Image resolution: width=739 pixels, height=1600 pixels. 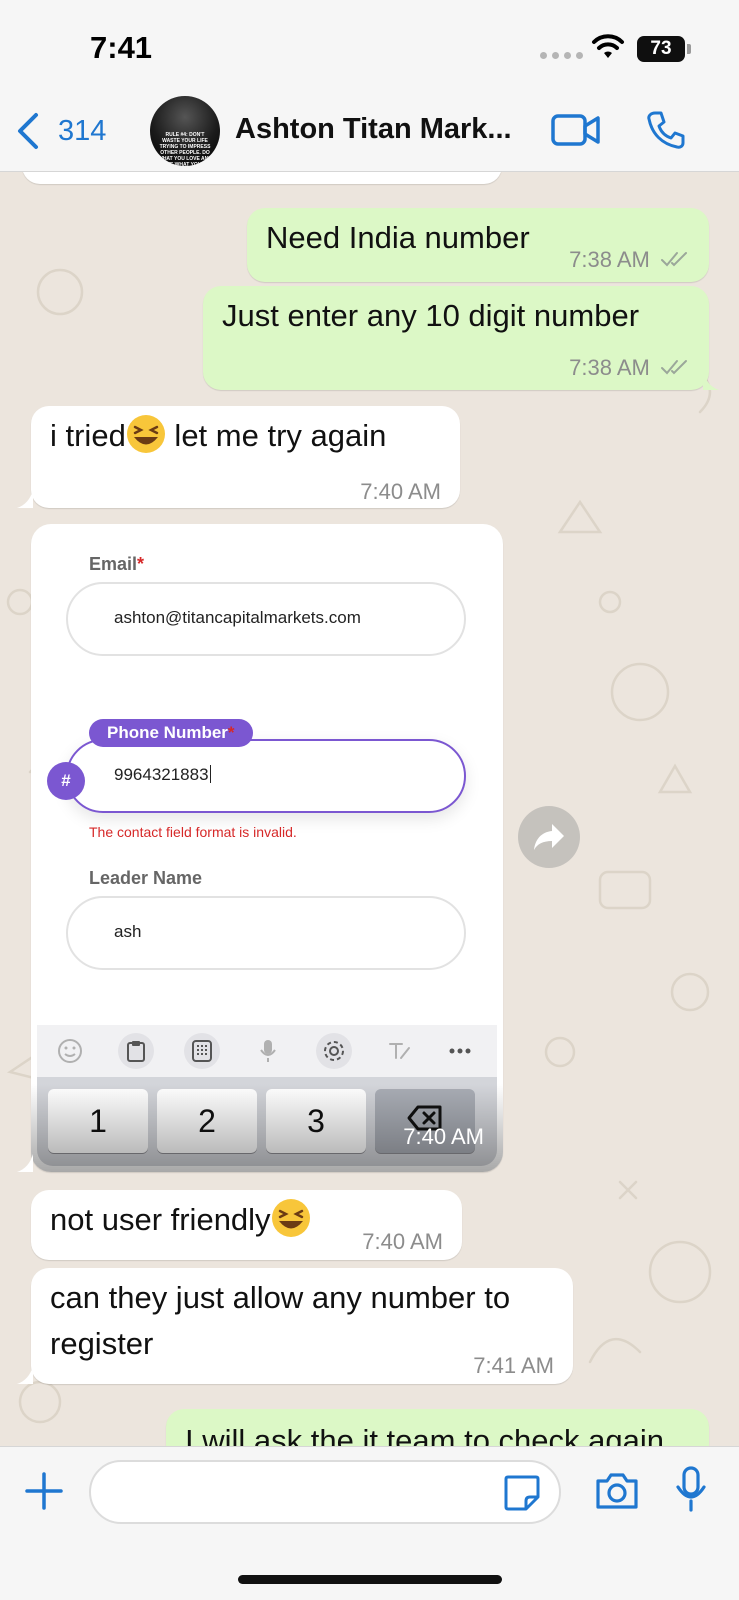 I want to click on keypad-icon, so click(x=202, y=1051).